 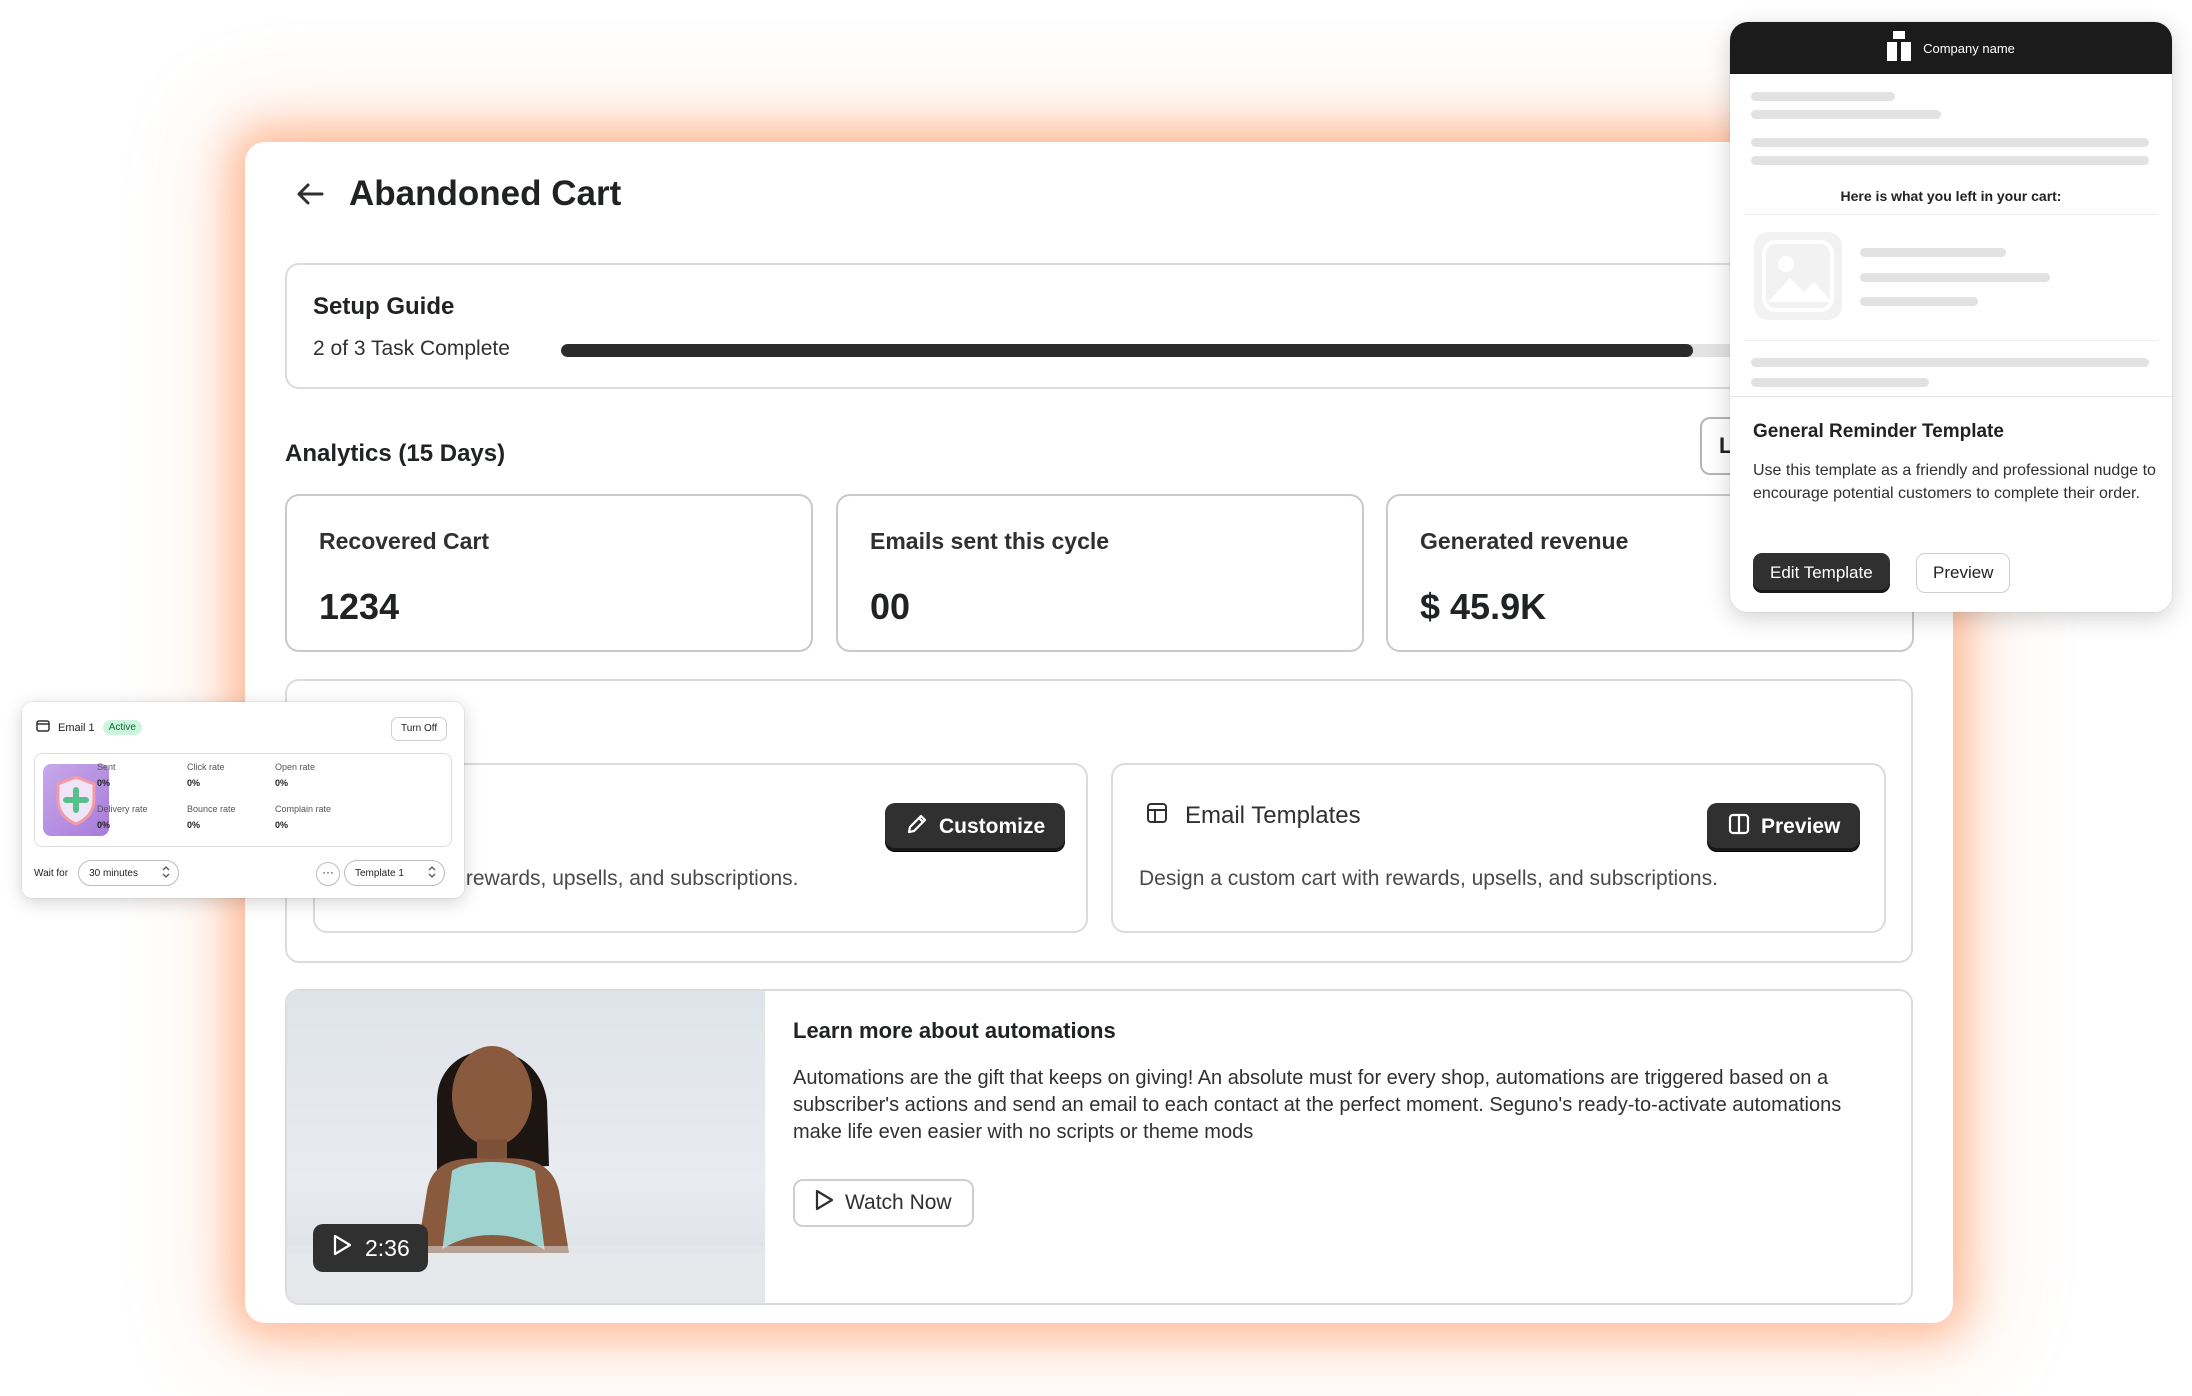 I want to click on customize-button: Customize, so click(x=975, y=827).